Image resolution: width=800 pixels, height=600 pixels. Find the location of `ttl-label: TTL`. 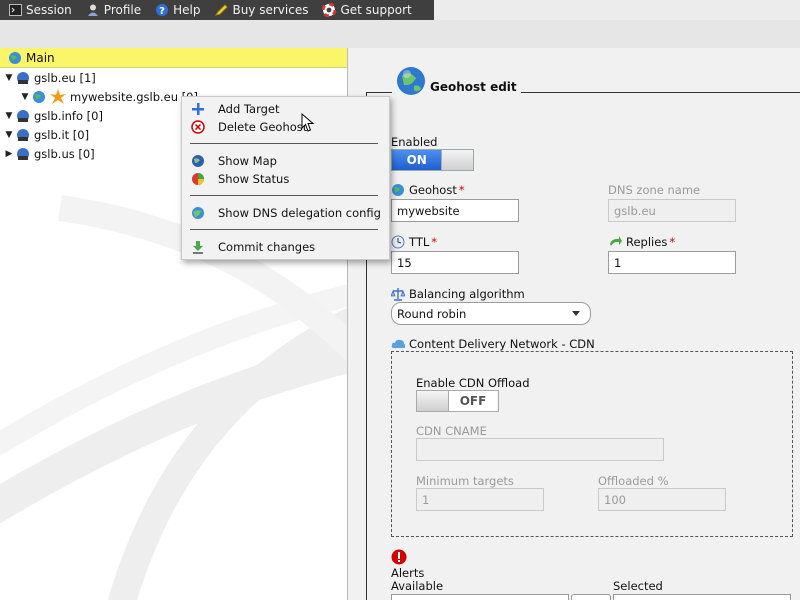

ttl-label: TTL is located at coordinates (419, 242).